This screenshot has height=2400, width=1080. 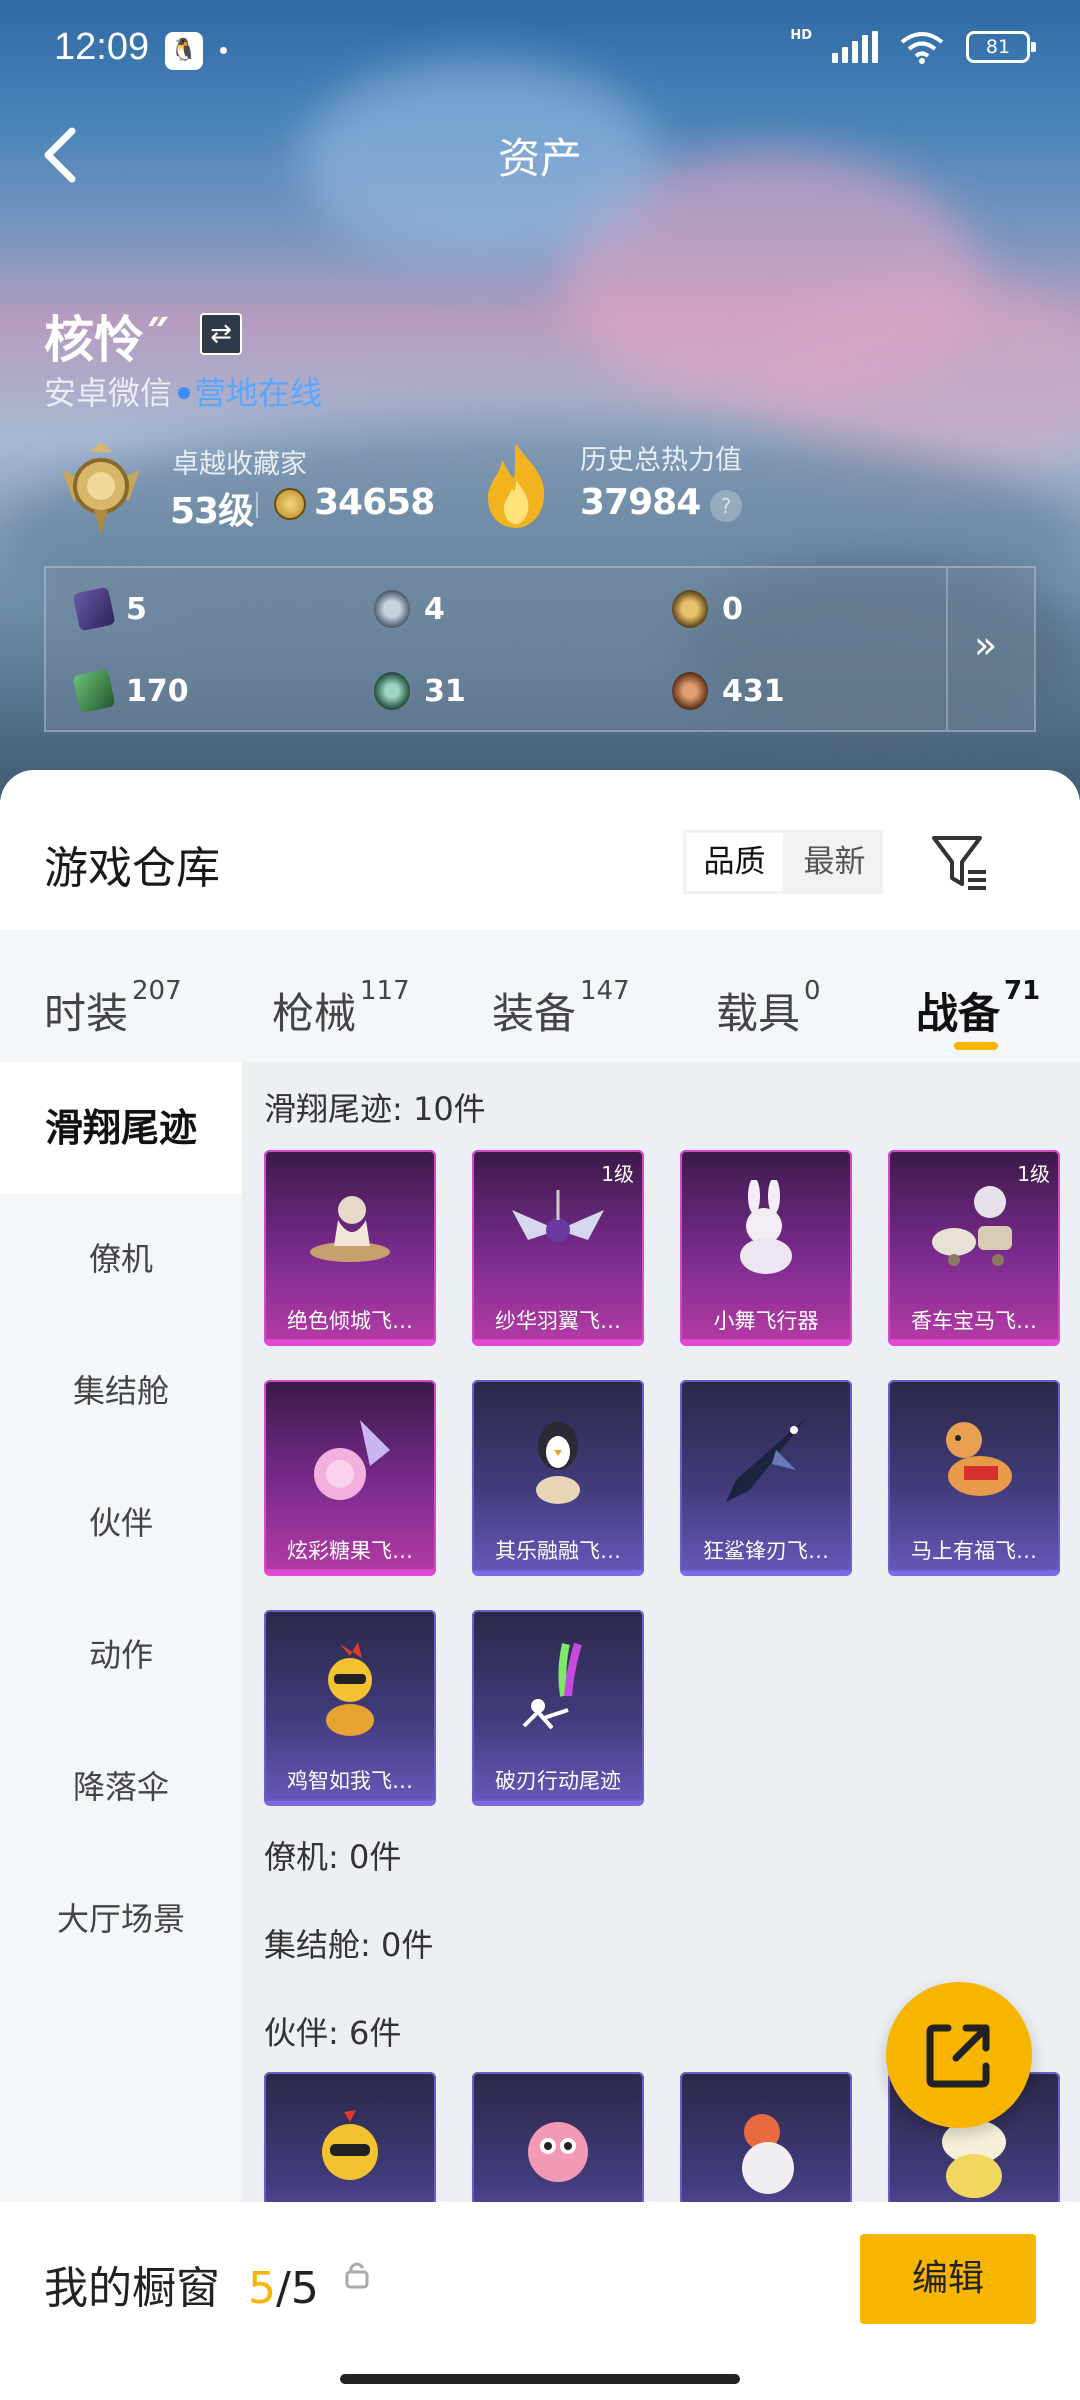 I want to click on resource-item: 31, so click(x=420, y=691).